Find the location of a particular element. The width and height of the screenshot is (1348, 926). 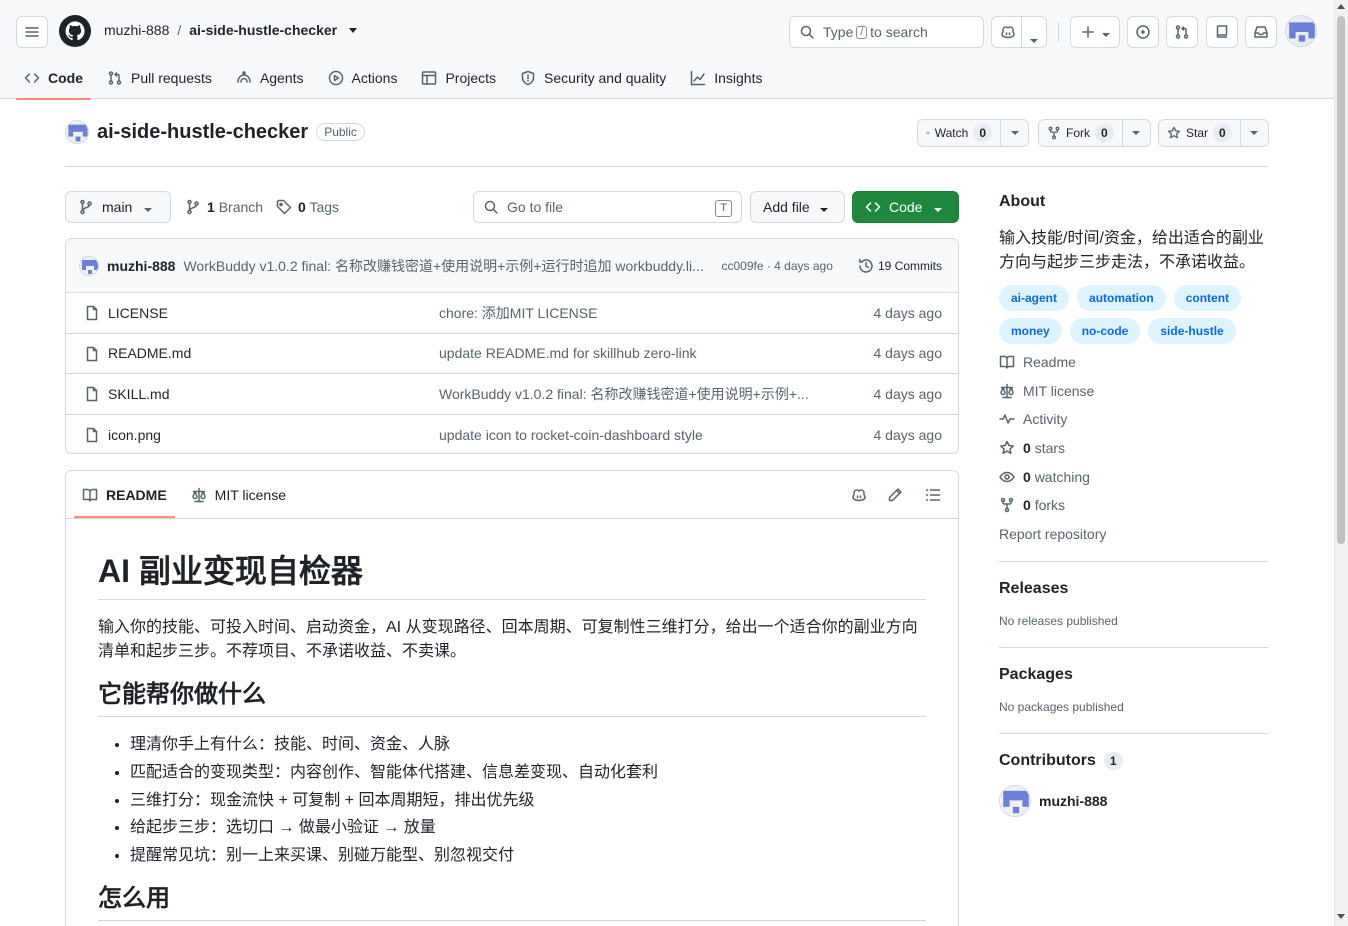

file-name: SKILL.md is located at coordinates (138, 394).